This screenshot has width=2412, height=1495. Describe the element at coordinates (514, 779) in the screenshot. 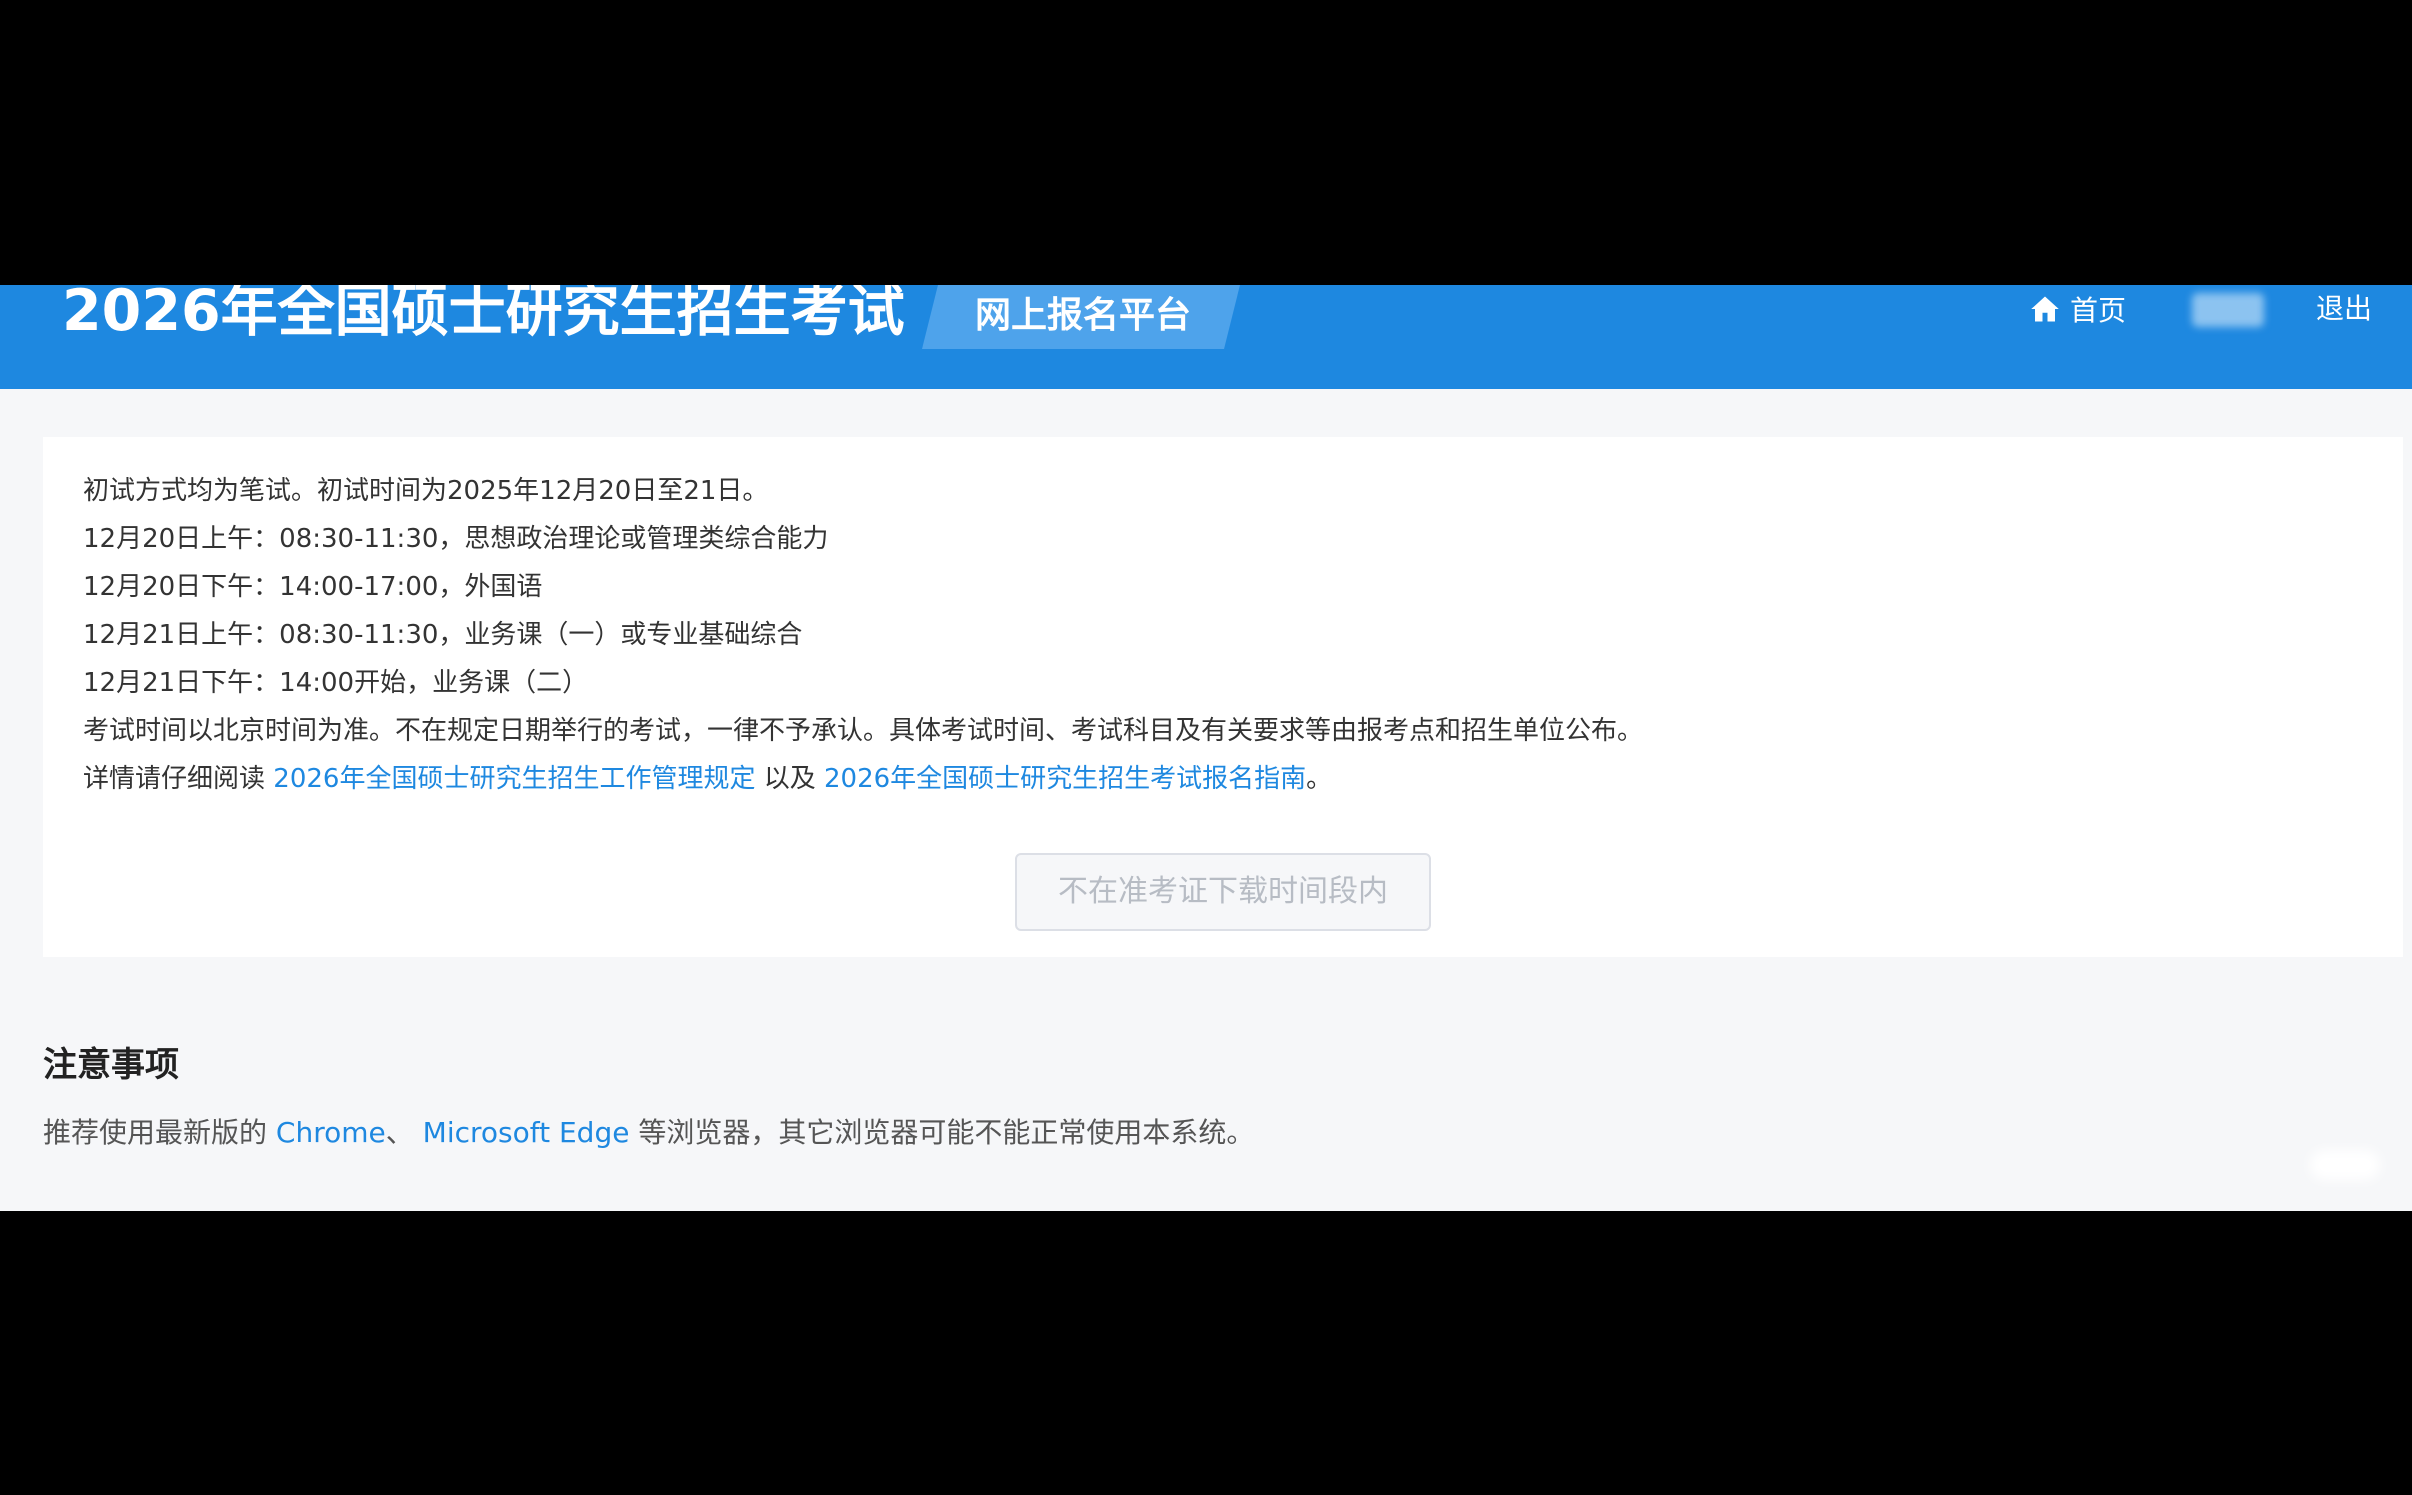

I see `regulations-link: 2026年全国硕士研究生招生工作管理规定` at that location.